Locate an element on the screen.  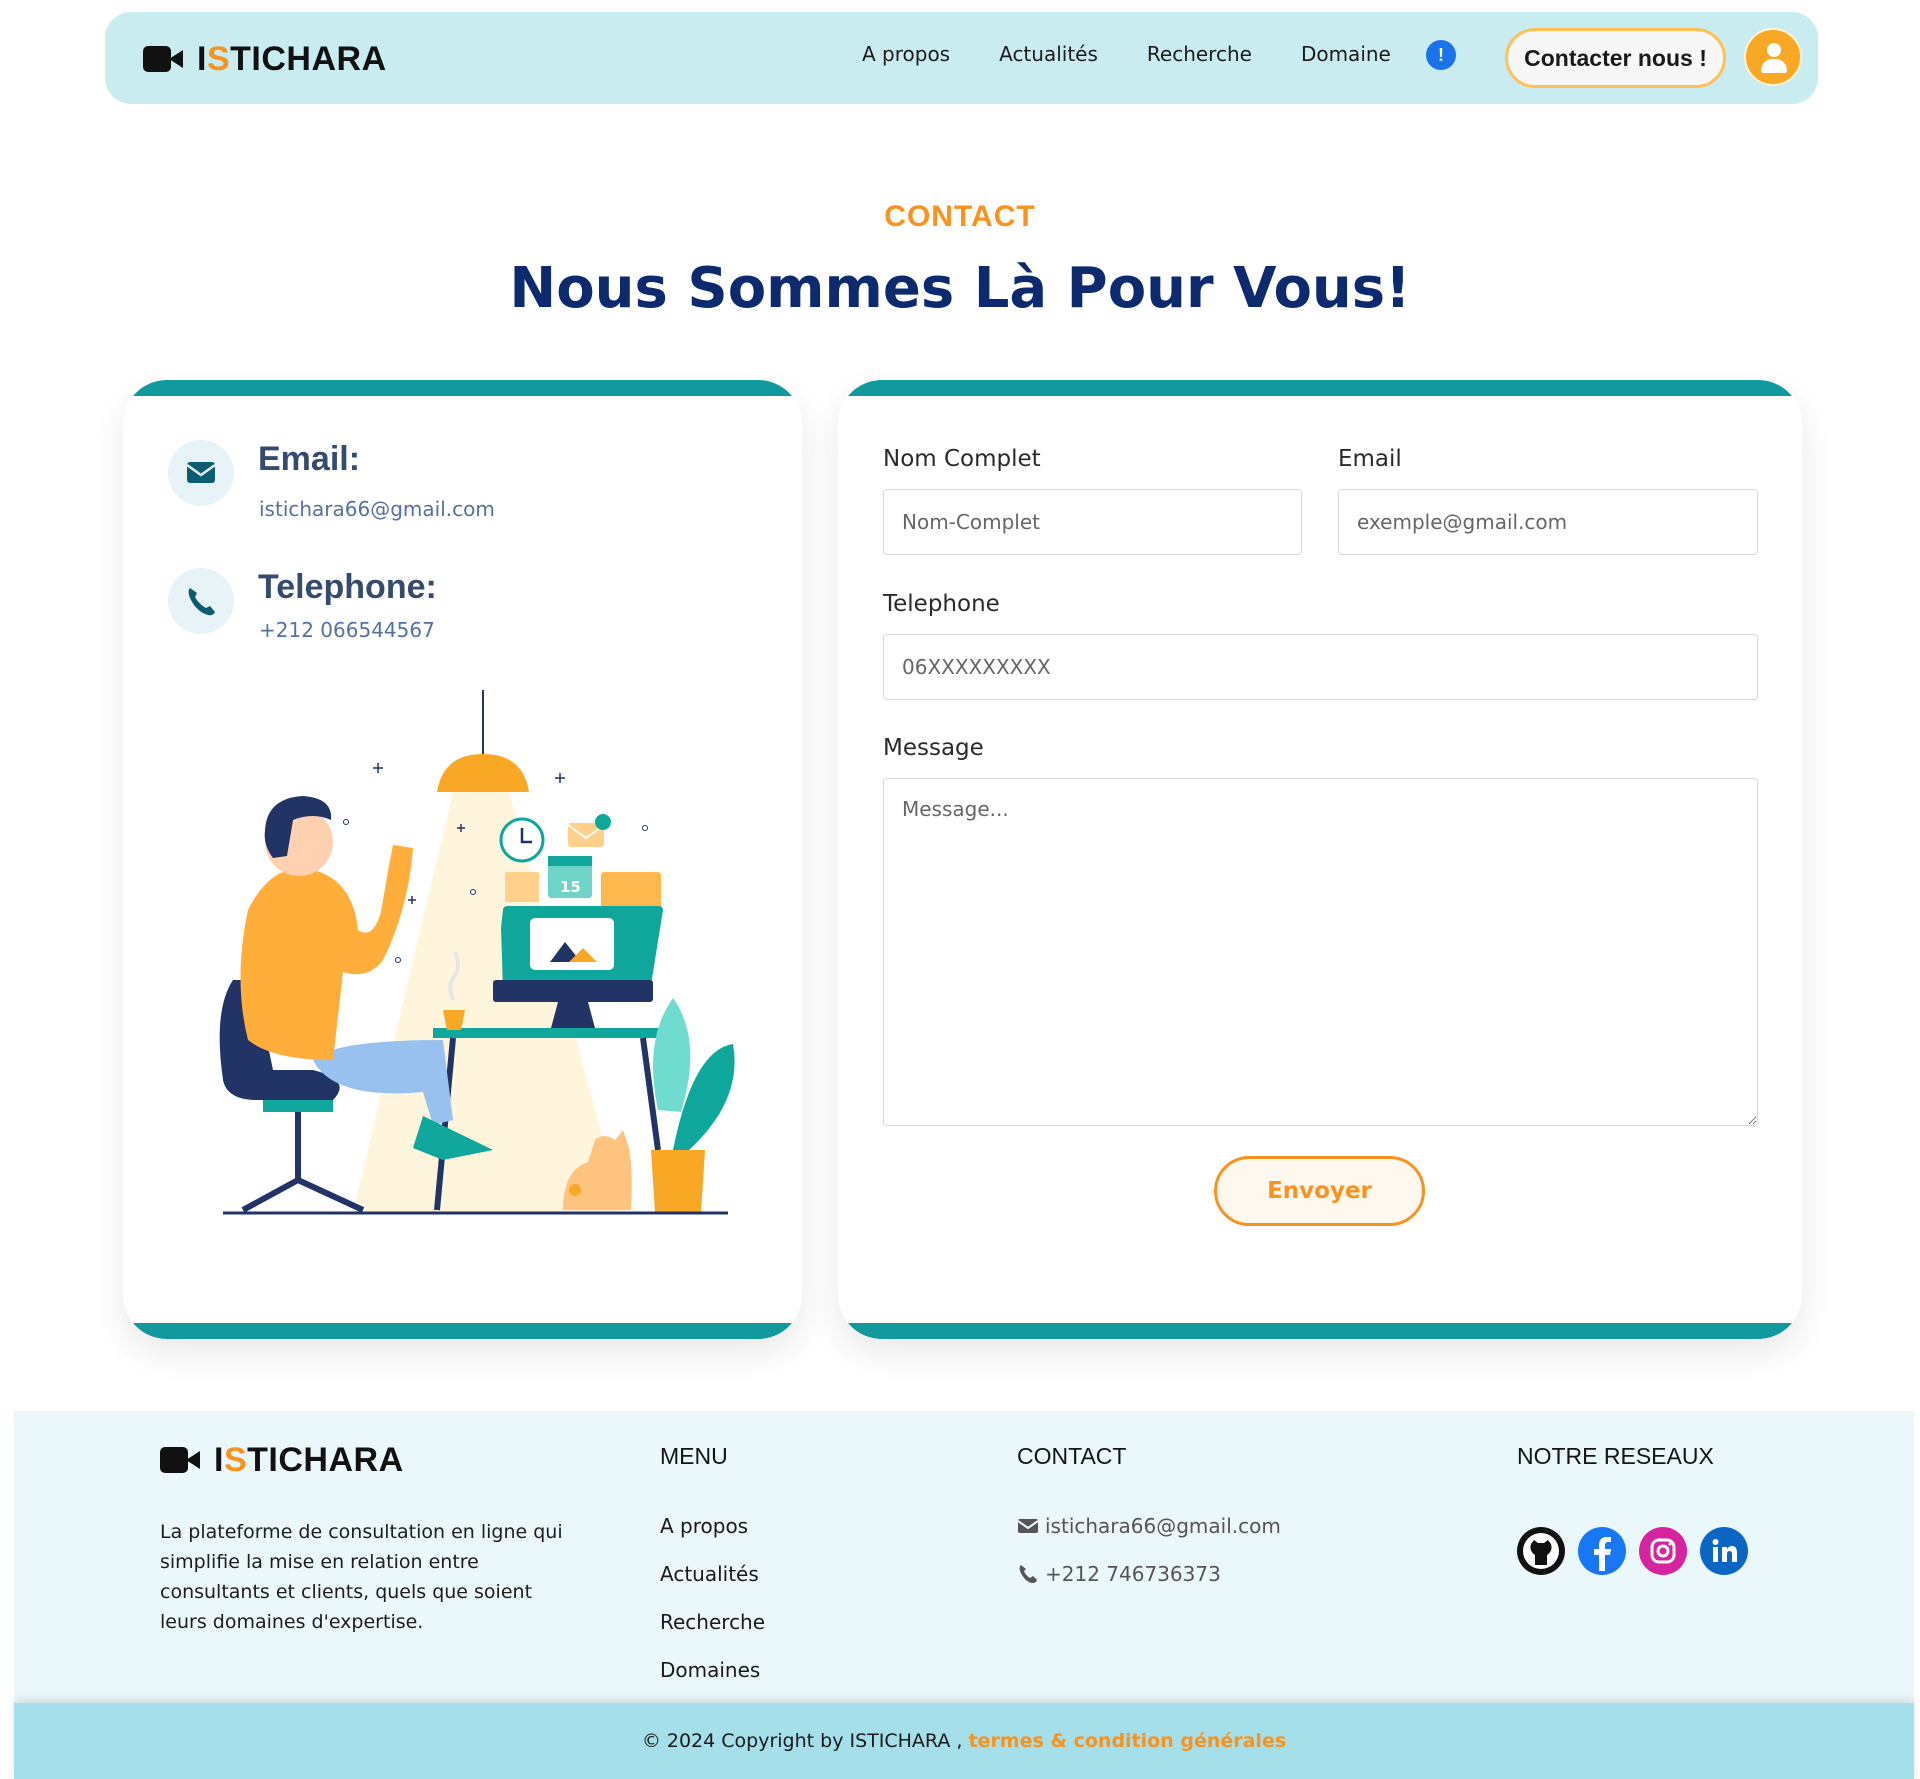
nav-links: A propos Actualités Recherche Domaine is located at coordinates (1151, 54).